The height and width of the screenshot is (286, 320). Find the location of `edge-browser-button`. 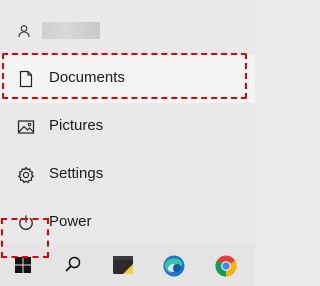

edge-browser-button is located at coordinates (173, 265).